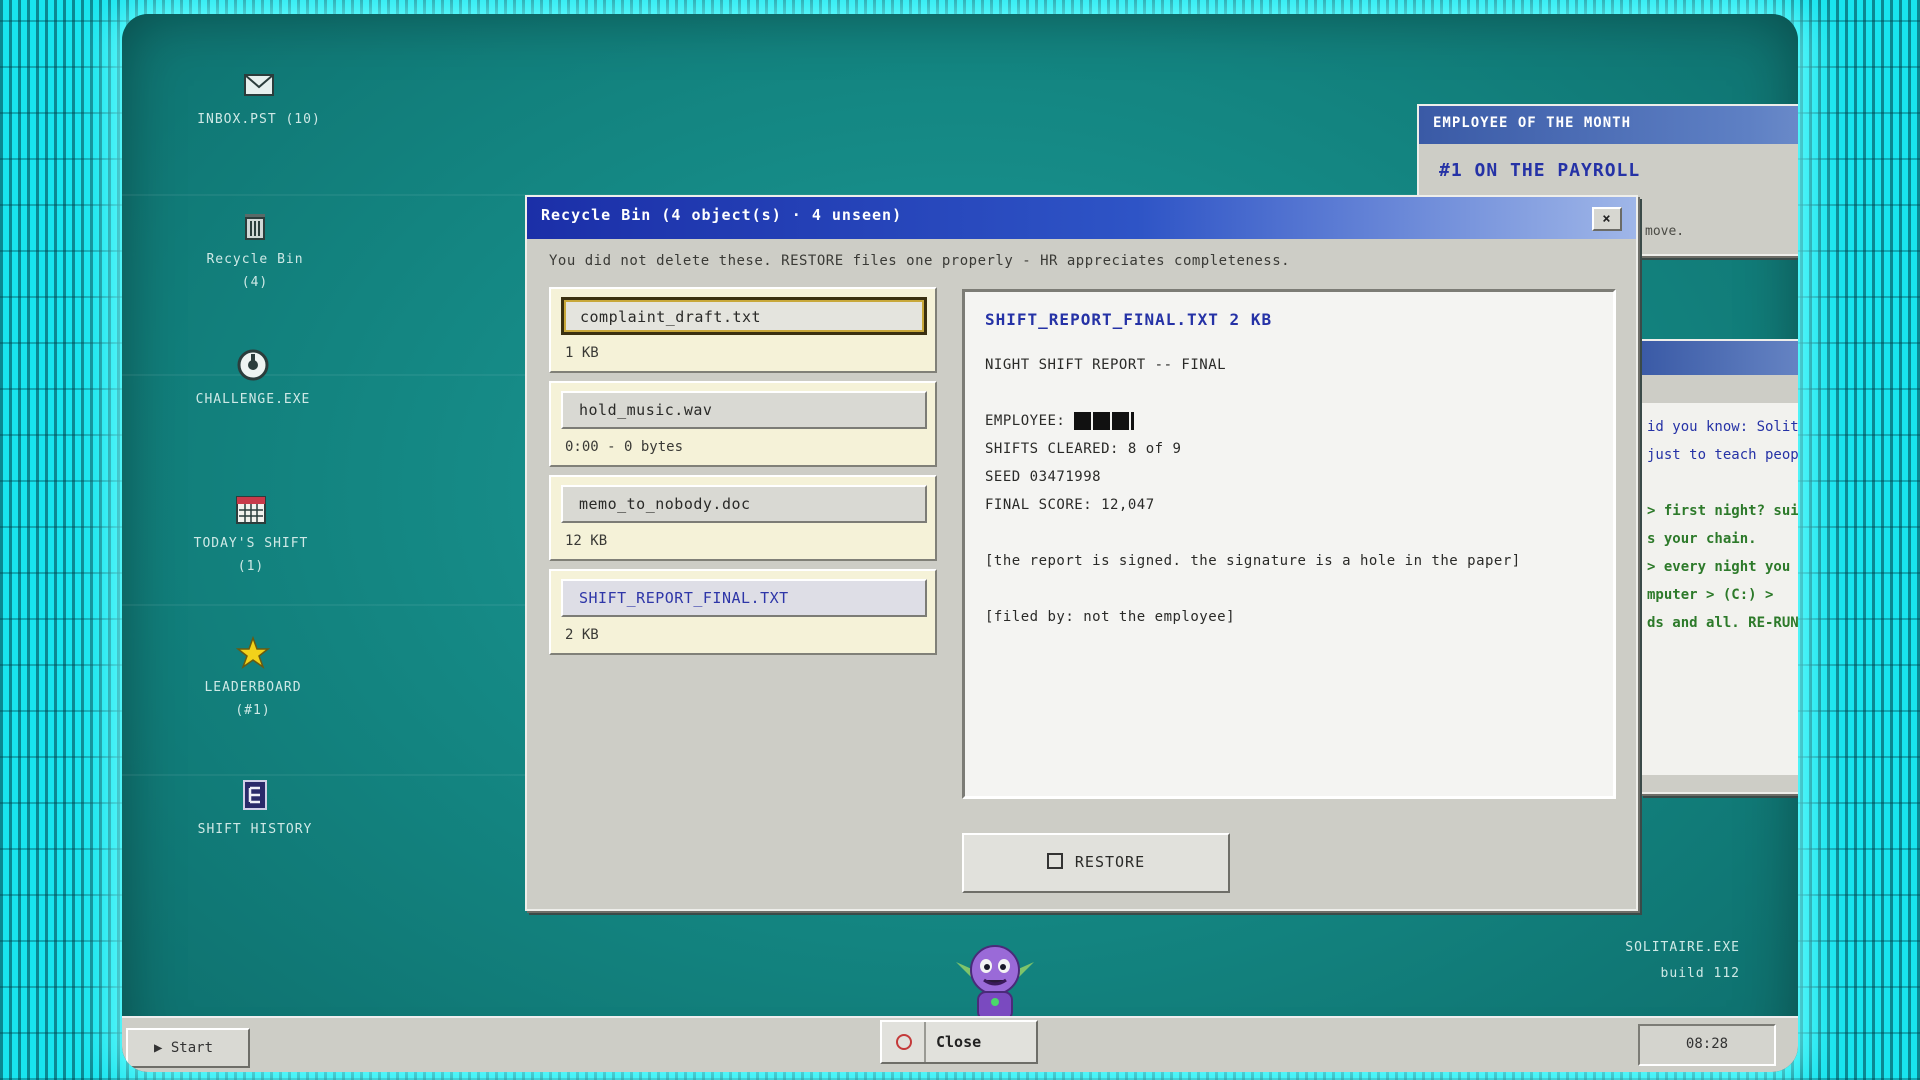 This screenshot has width=1920, height=1080. Describe the element at coordinates (624, 447) in the screenshot. I see `file-size: 0:00 - 0 bytes` at that location.